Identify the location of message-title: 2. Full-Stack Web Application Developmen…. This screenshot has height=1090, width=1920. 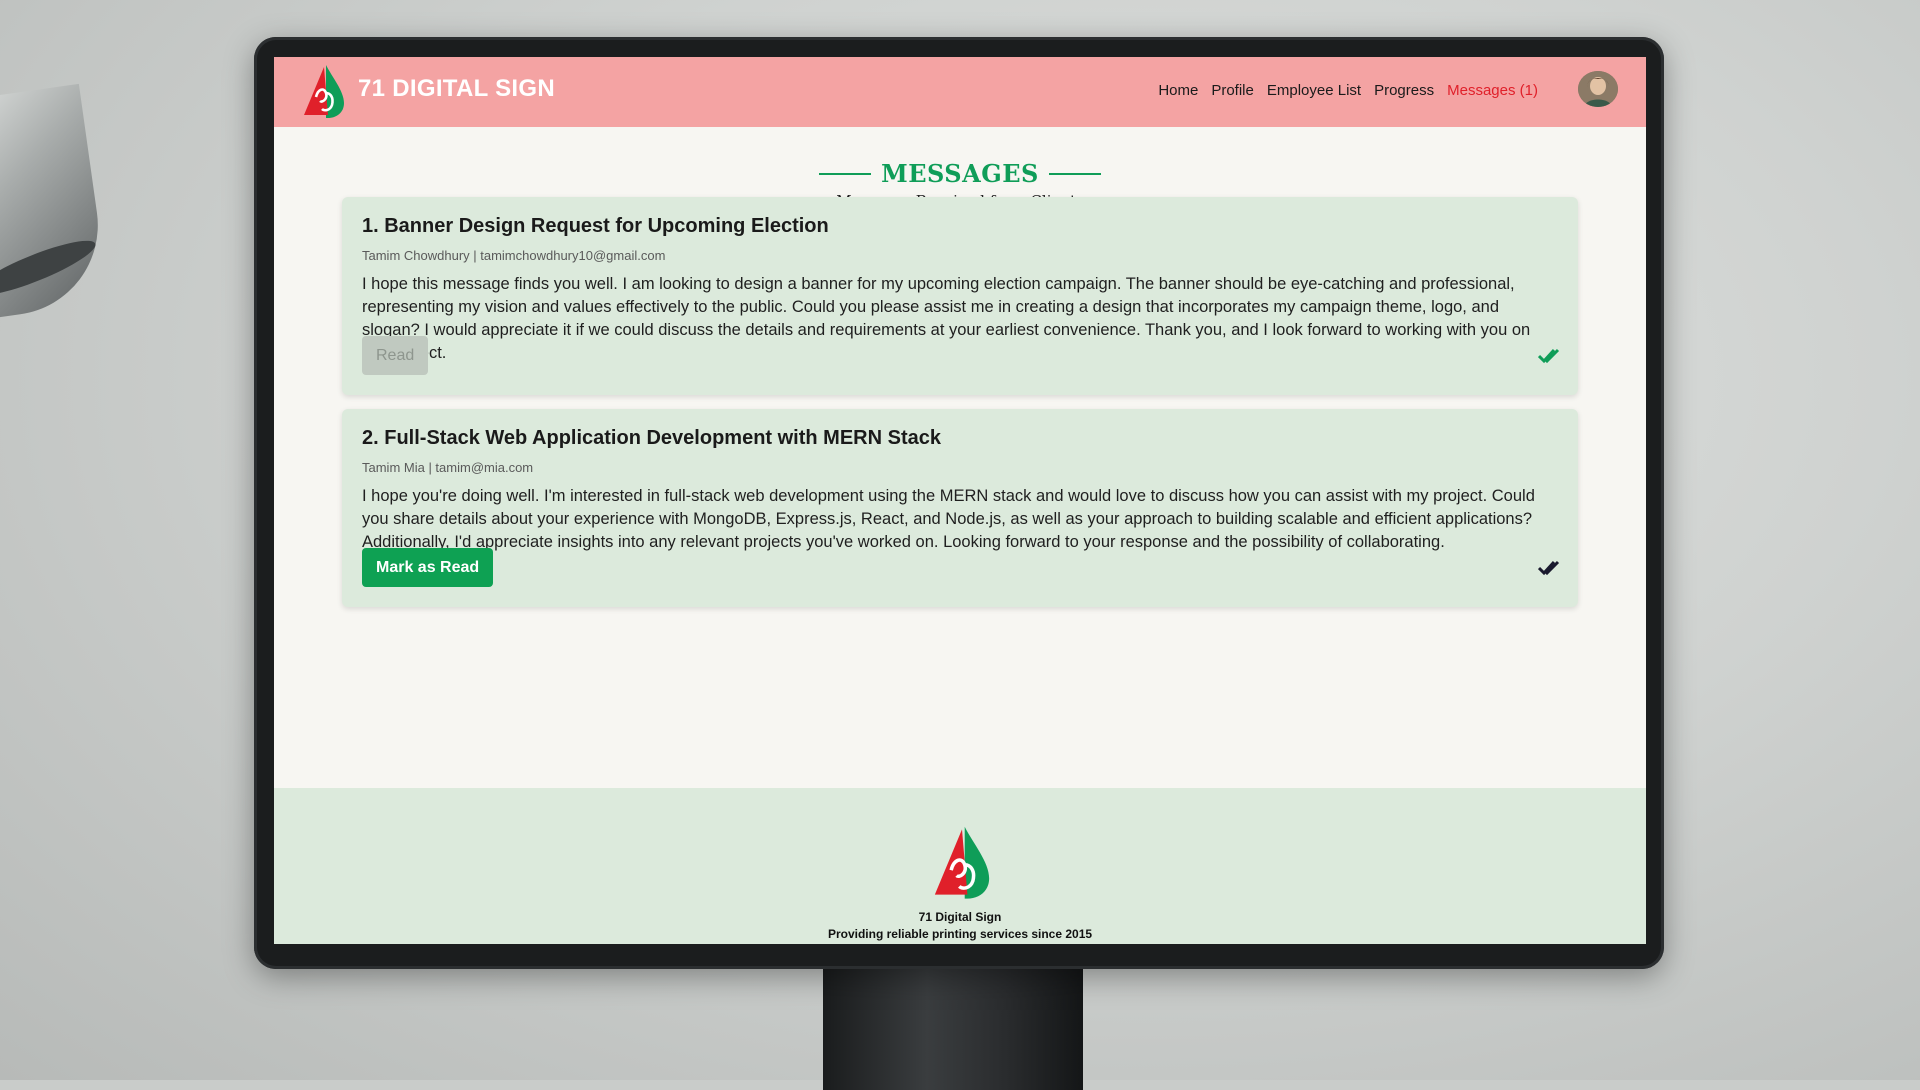
(651, 438).